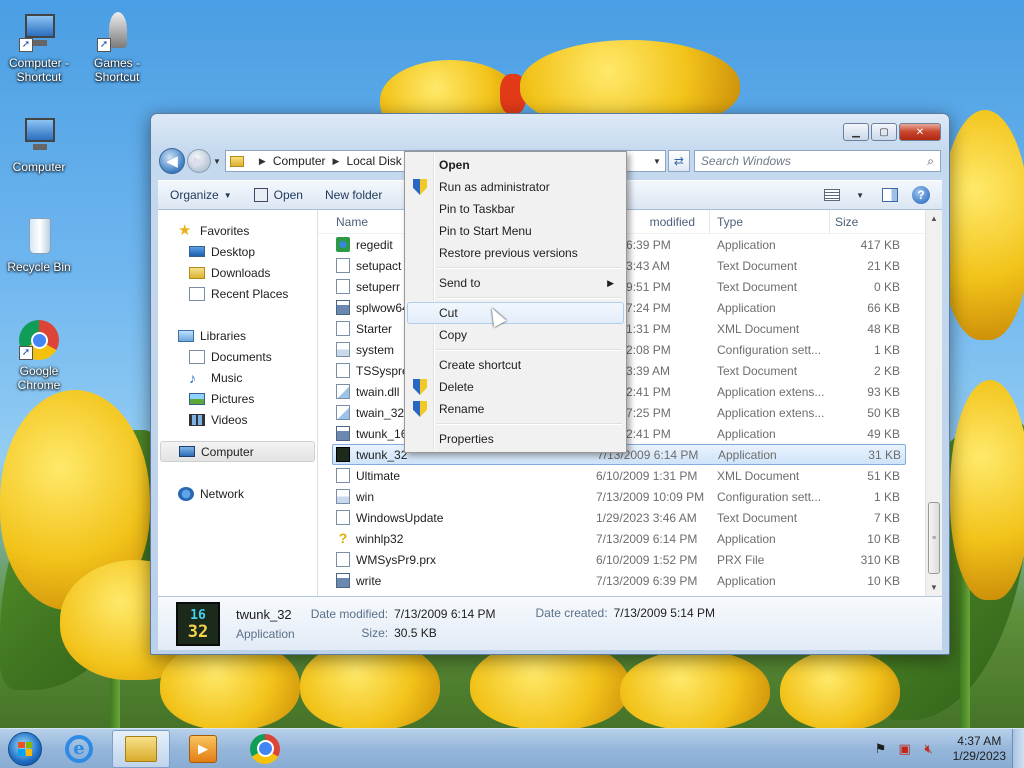 The height and width of the screenshot is (768, 1024). Describe the element at coordinates (39, 48) in the screenshot. I see `desktop-icon-computer-shortcut: ➚ Computer - Shortcut` at that location.